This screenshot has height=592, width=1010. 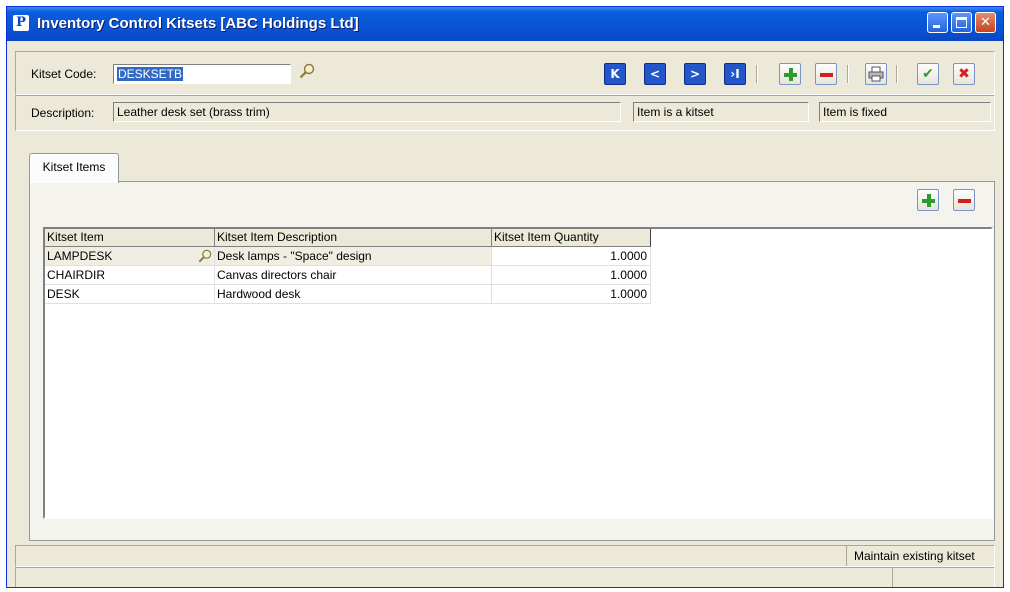 What do you see at coordinates (721, 112) in the screenshot?
I see `kitset-flag-field: Item is a kitset` at bounding box center [721, 112].